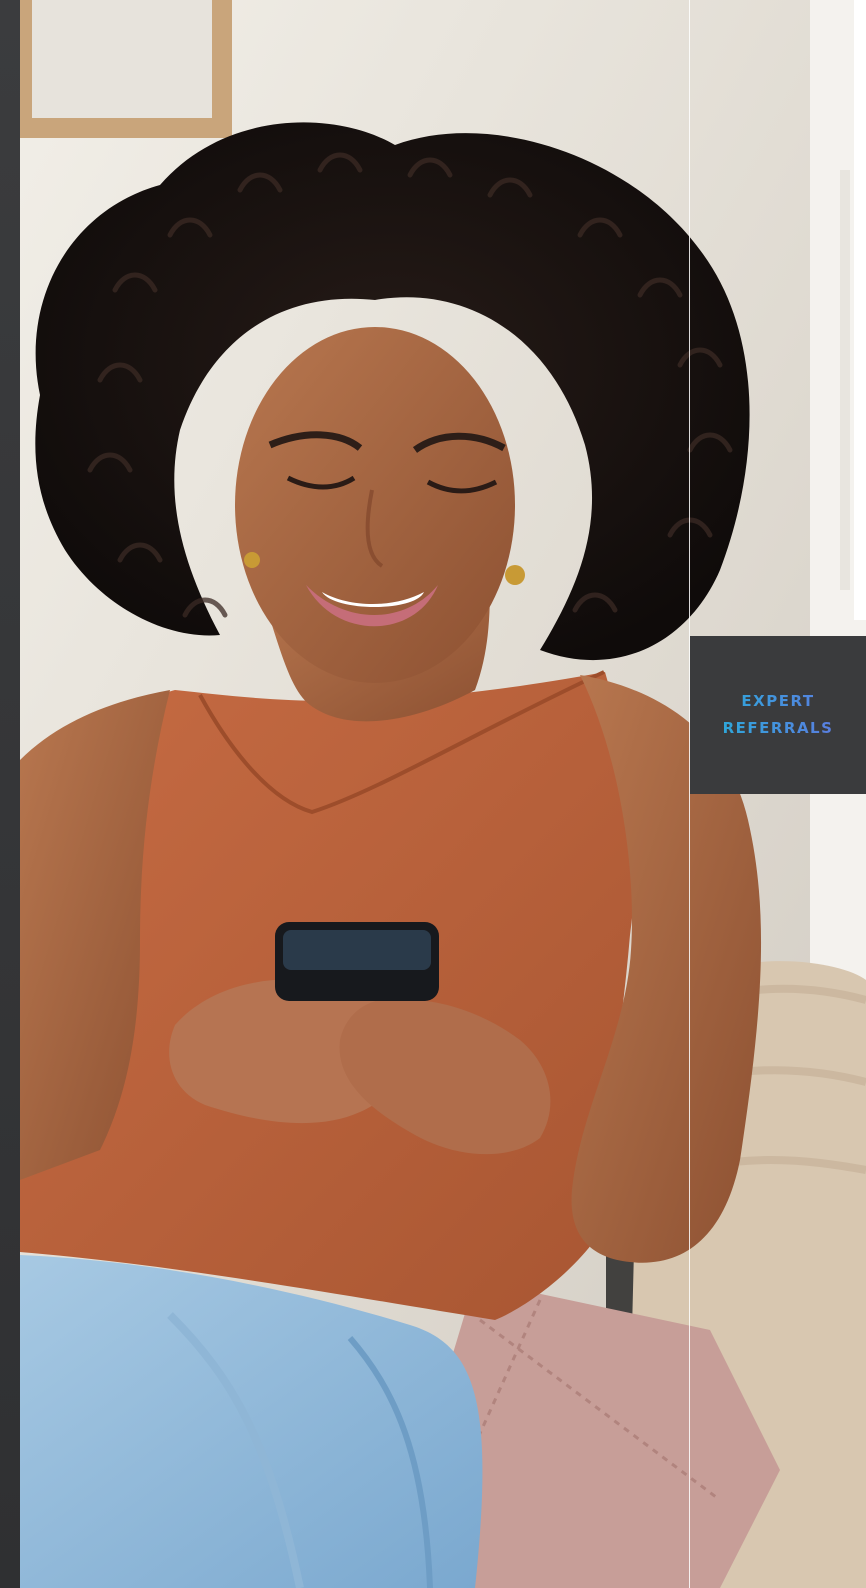  I want to click on expert-referrals-card: EXPERT REFERRALS, so click(778, 715).